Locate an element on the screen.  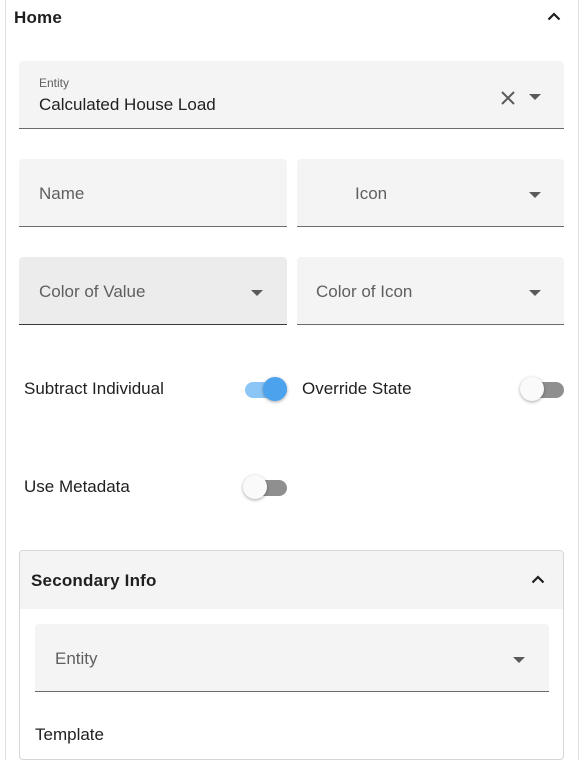
entity-field-value: Calculated House Load is located at coordinates (127, 104).